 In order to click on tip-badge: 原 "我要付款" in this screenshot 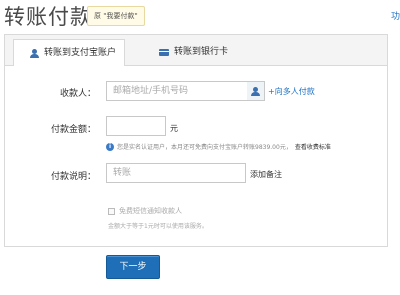, I will do `click(116, 16)`.